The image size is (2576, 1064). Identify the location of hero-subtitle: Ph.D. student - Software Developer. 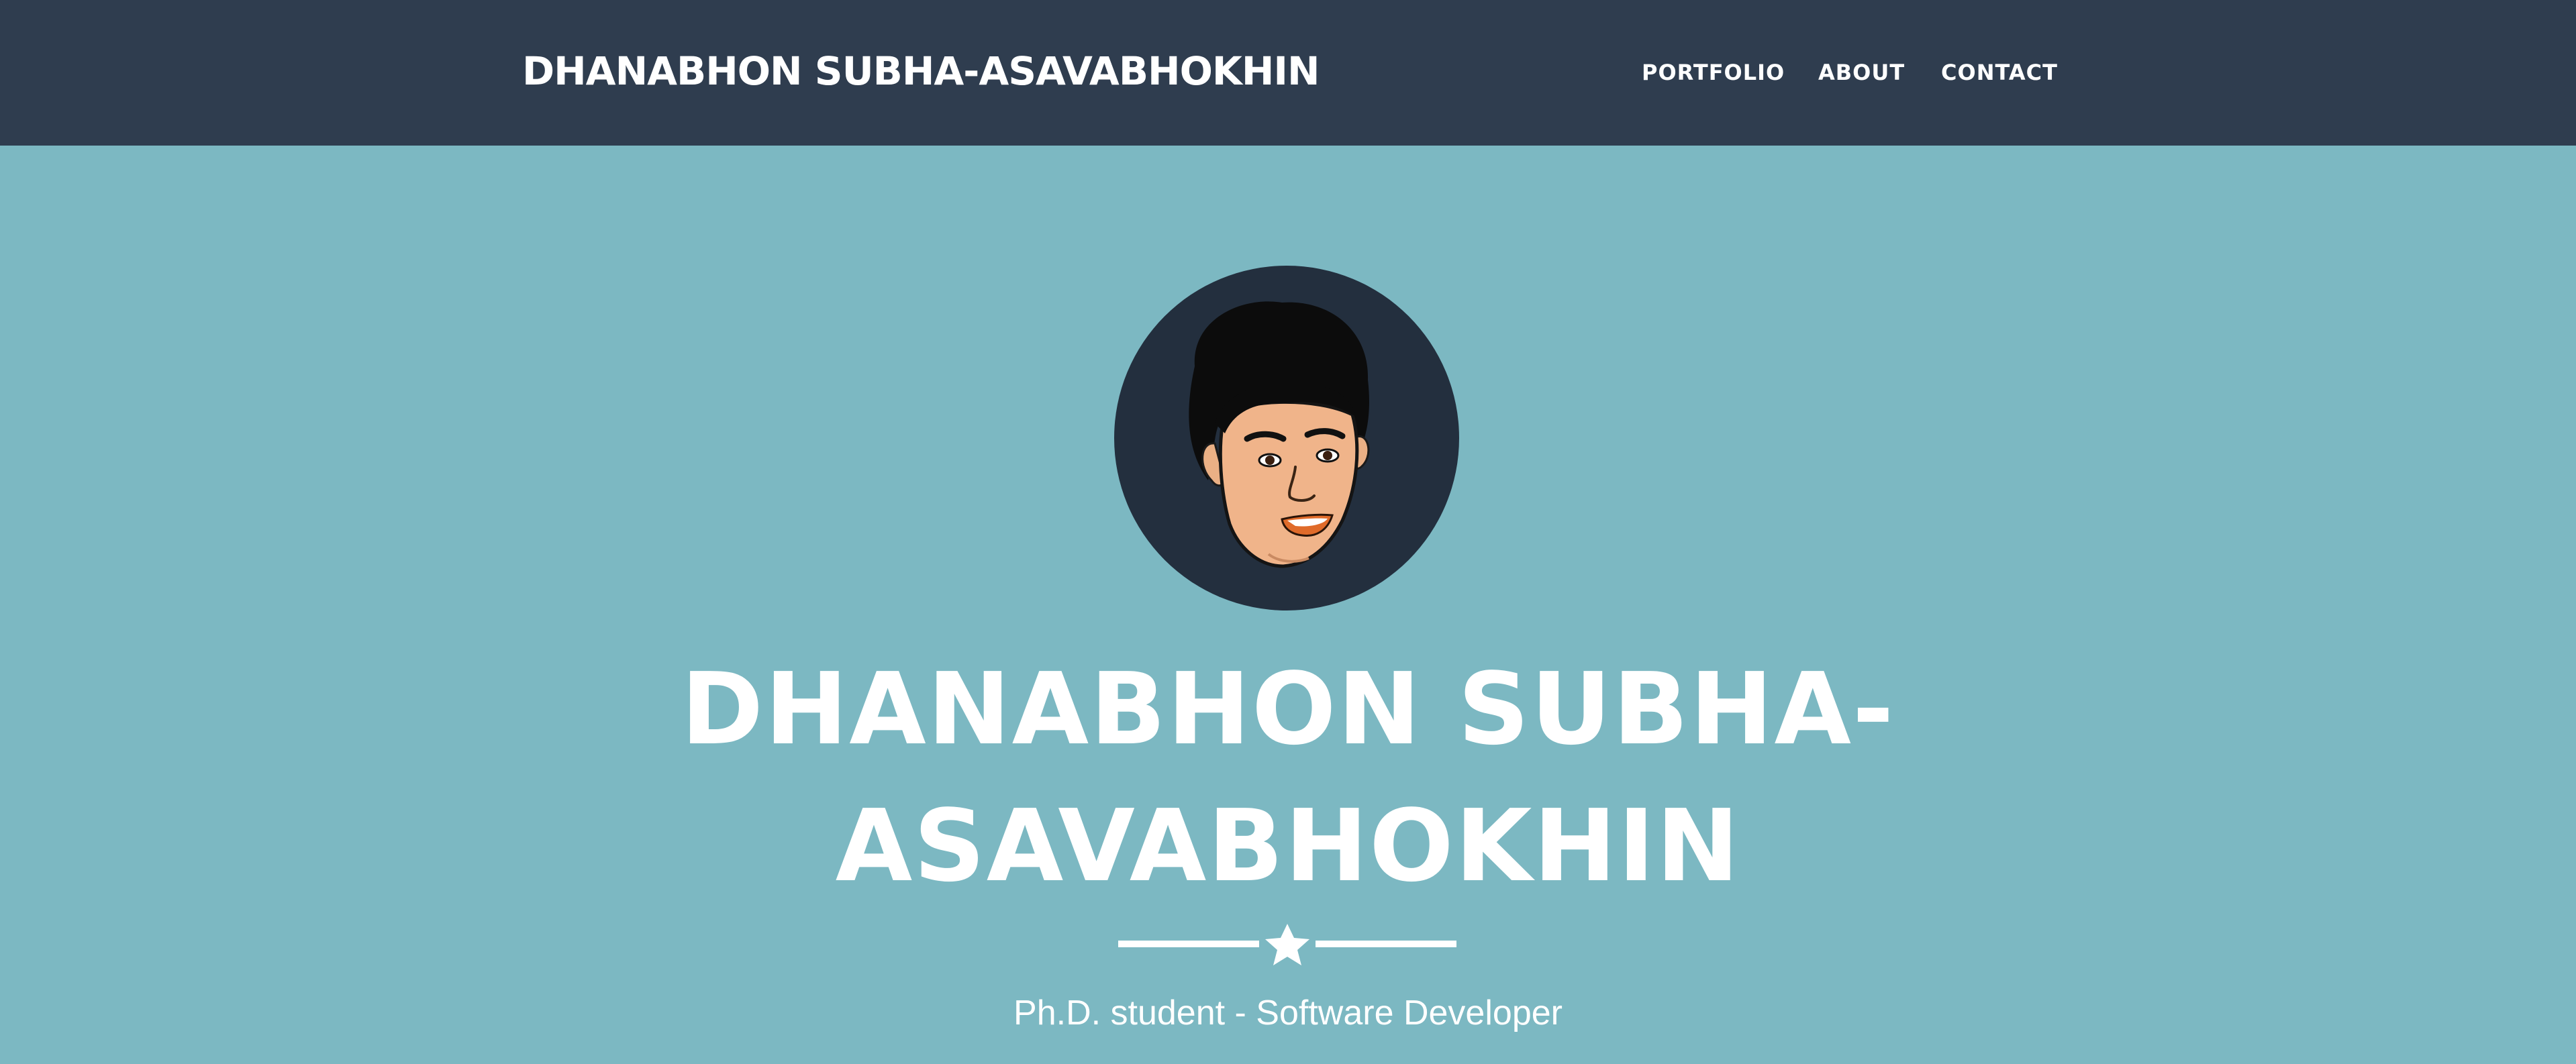
(1288, 1013).